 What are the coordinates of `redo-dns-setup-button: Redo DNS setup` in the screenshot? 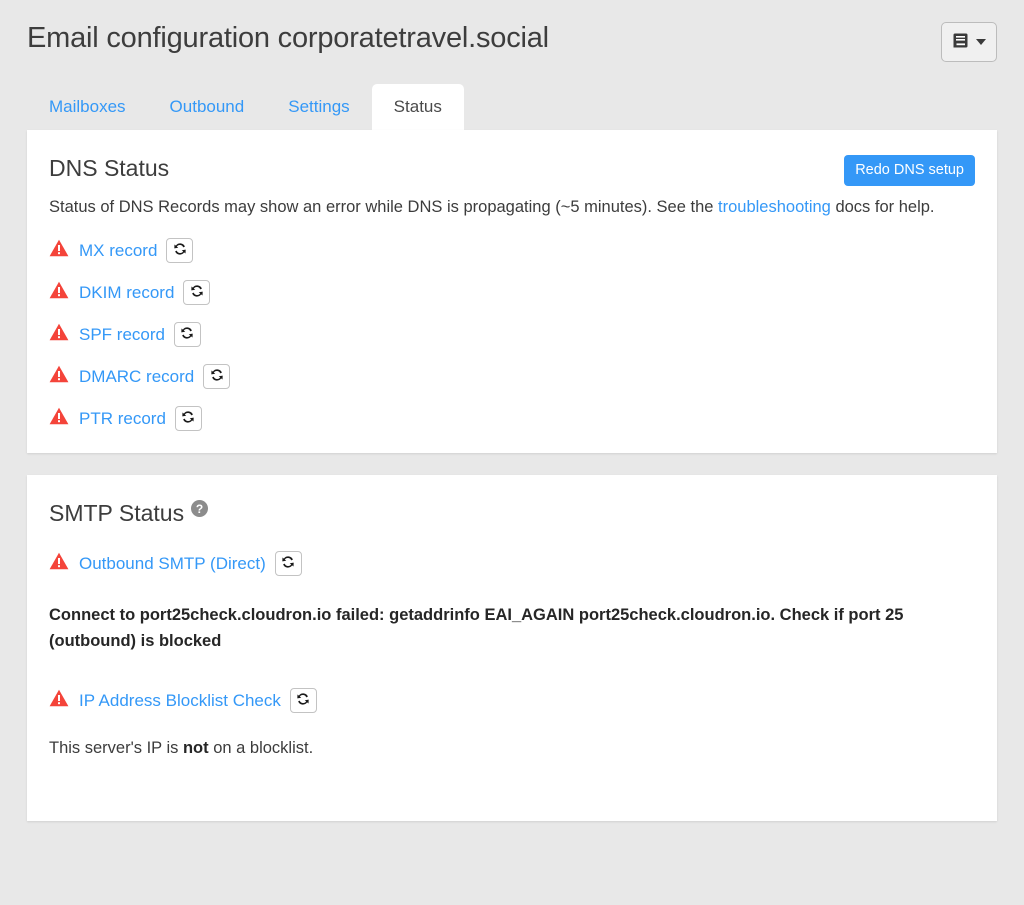 It's located at (909, 170).